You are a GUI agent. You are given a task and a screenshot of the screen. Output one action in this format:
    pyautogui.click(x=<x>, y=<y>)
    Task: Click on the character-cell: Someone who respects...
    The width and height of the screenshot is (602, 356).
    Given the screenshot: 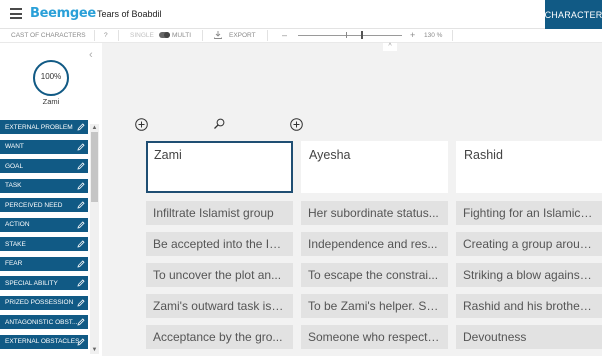 What is the action you would take?
    pyautogui.click(x=374, y=337)
    